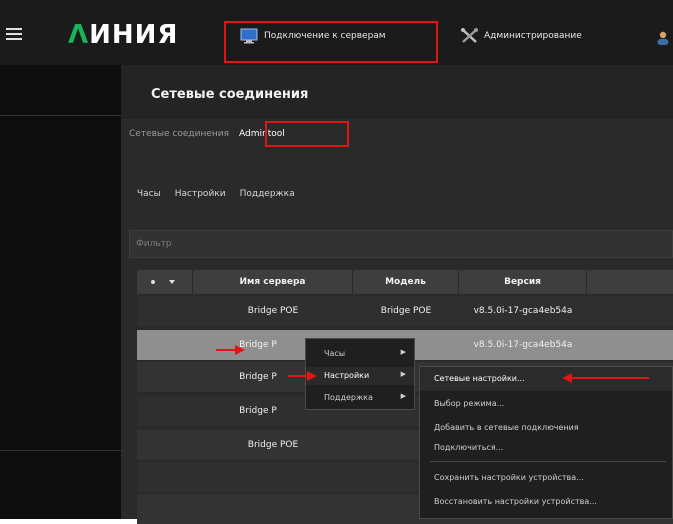 The image size is (673, 524). Describe the element at coordinates (663, 37) in the screenshot. I see `user-icon` at that location.